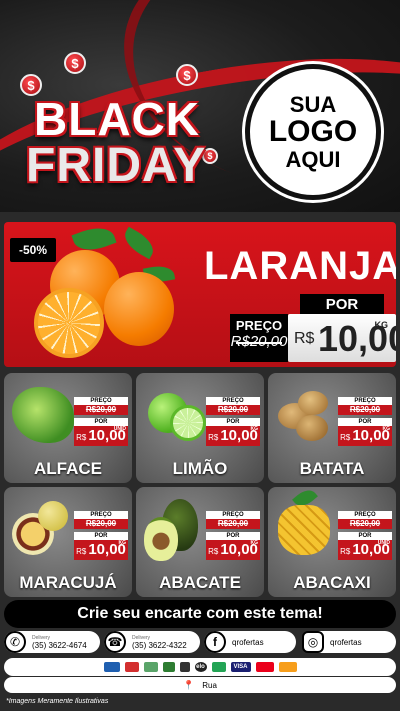  What do you see at coordinates (304, 530) in the screenshot?
I see `pineapple-icon` at bounding box center [304, 530].